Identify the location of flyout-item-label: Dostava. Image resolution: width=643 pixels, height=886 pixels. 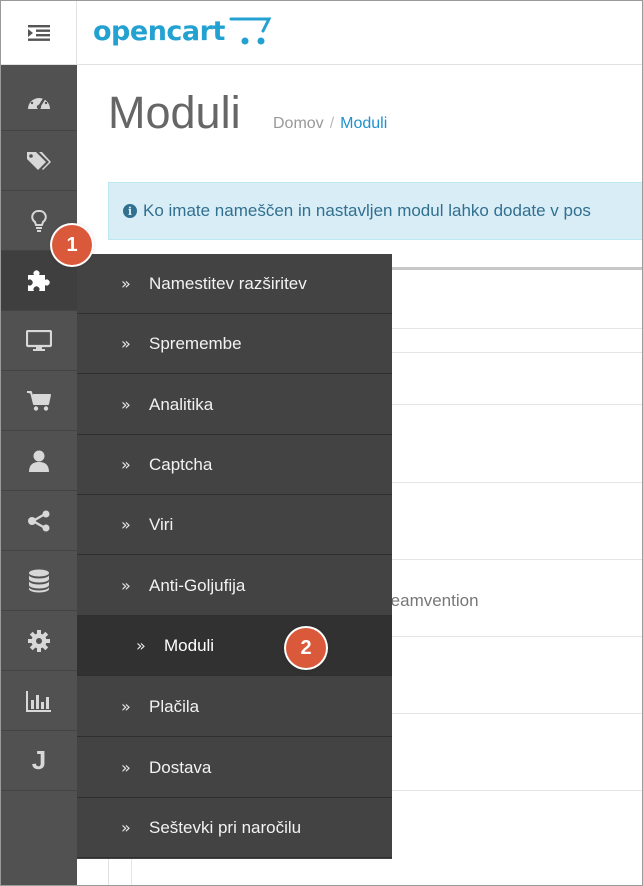
(180, 767).